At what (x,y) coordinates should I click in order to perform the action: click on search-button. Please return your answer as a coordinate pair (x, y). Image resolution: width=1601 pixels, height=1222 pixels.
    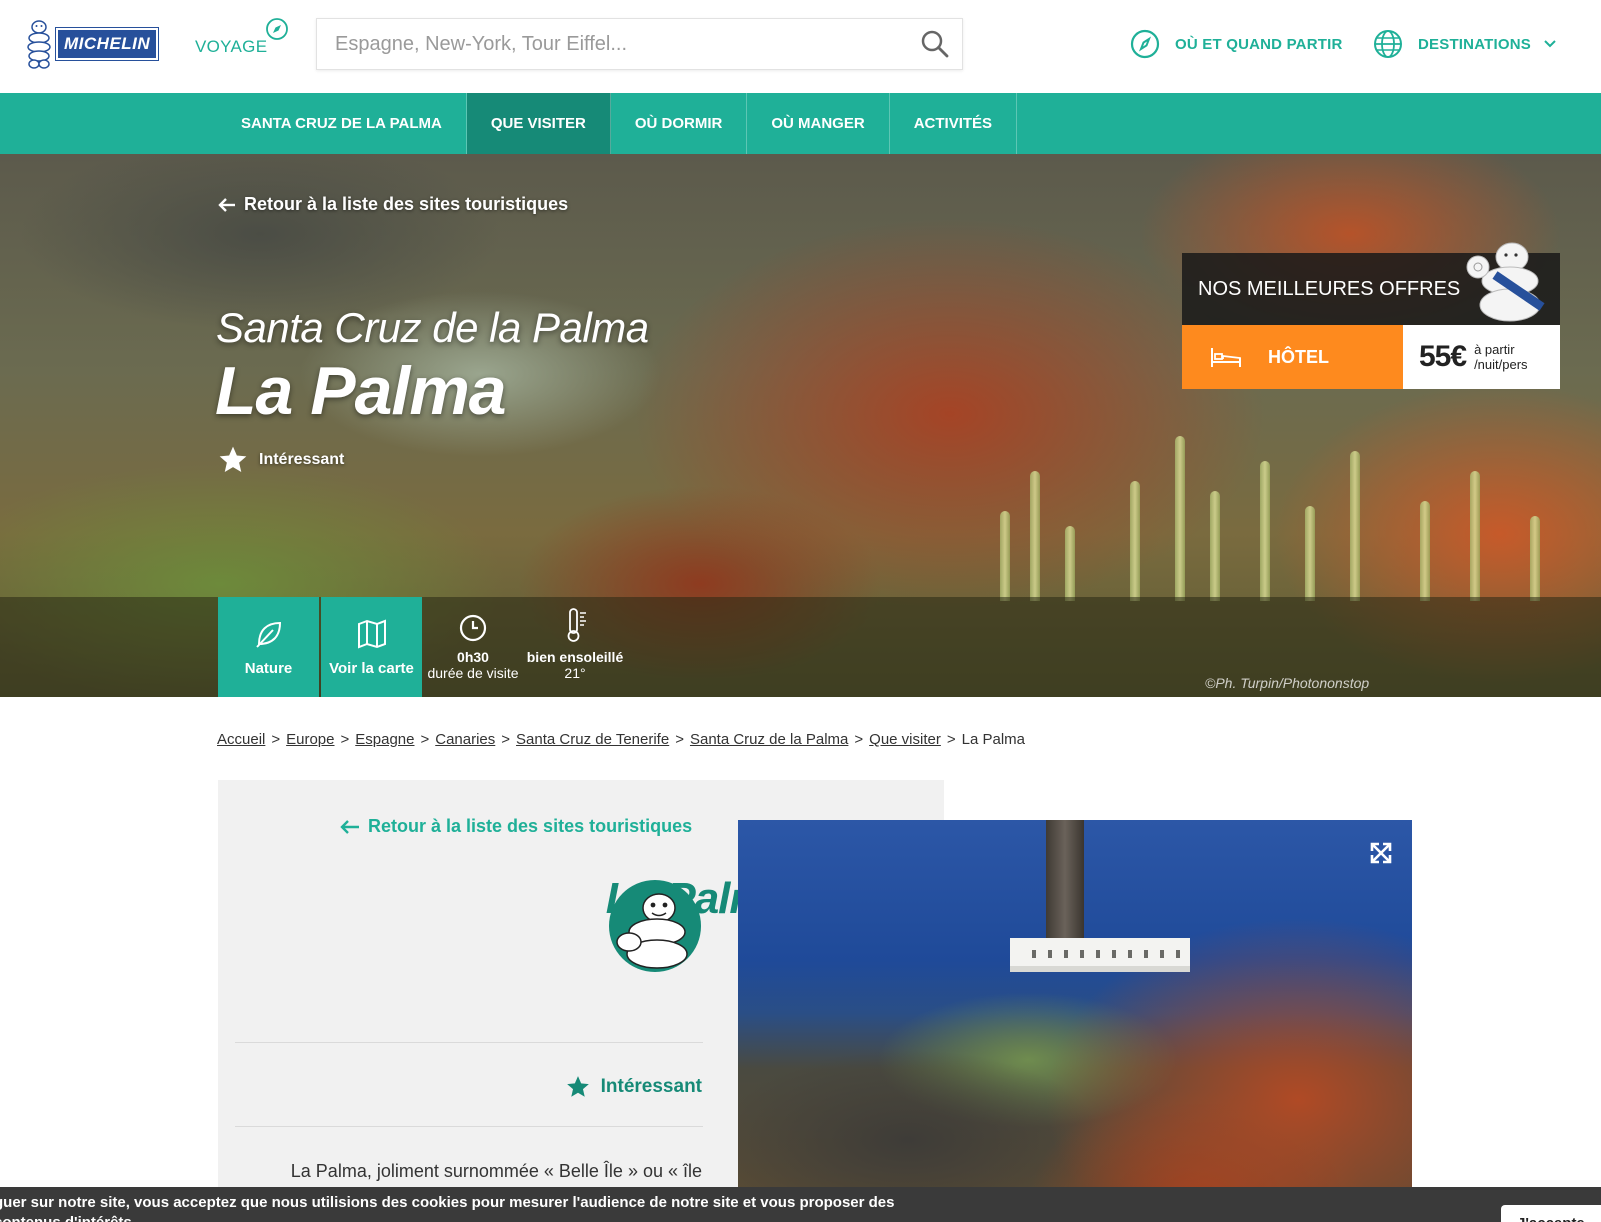
    Looking at the image, I should click on (935, 44).